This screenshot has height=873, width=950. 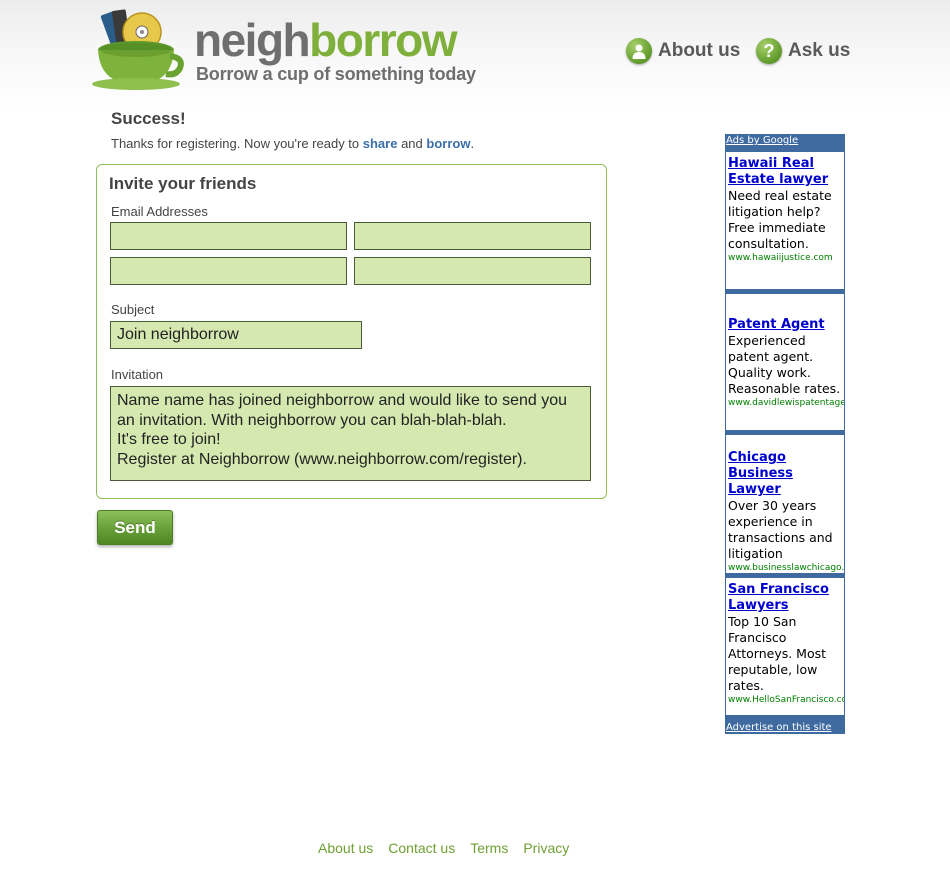 I want to click on footer-contact-link: Contact us, so click(x=421, y=848).